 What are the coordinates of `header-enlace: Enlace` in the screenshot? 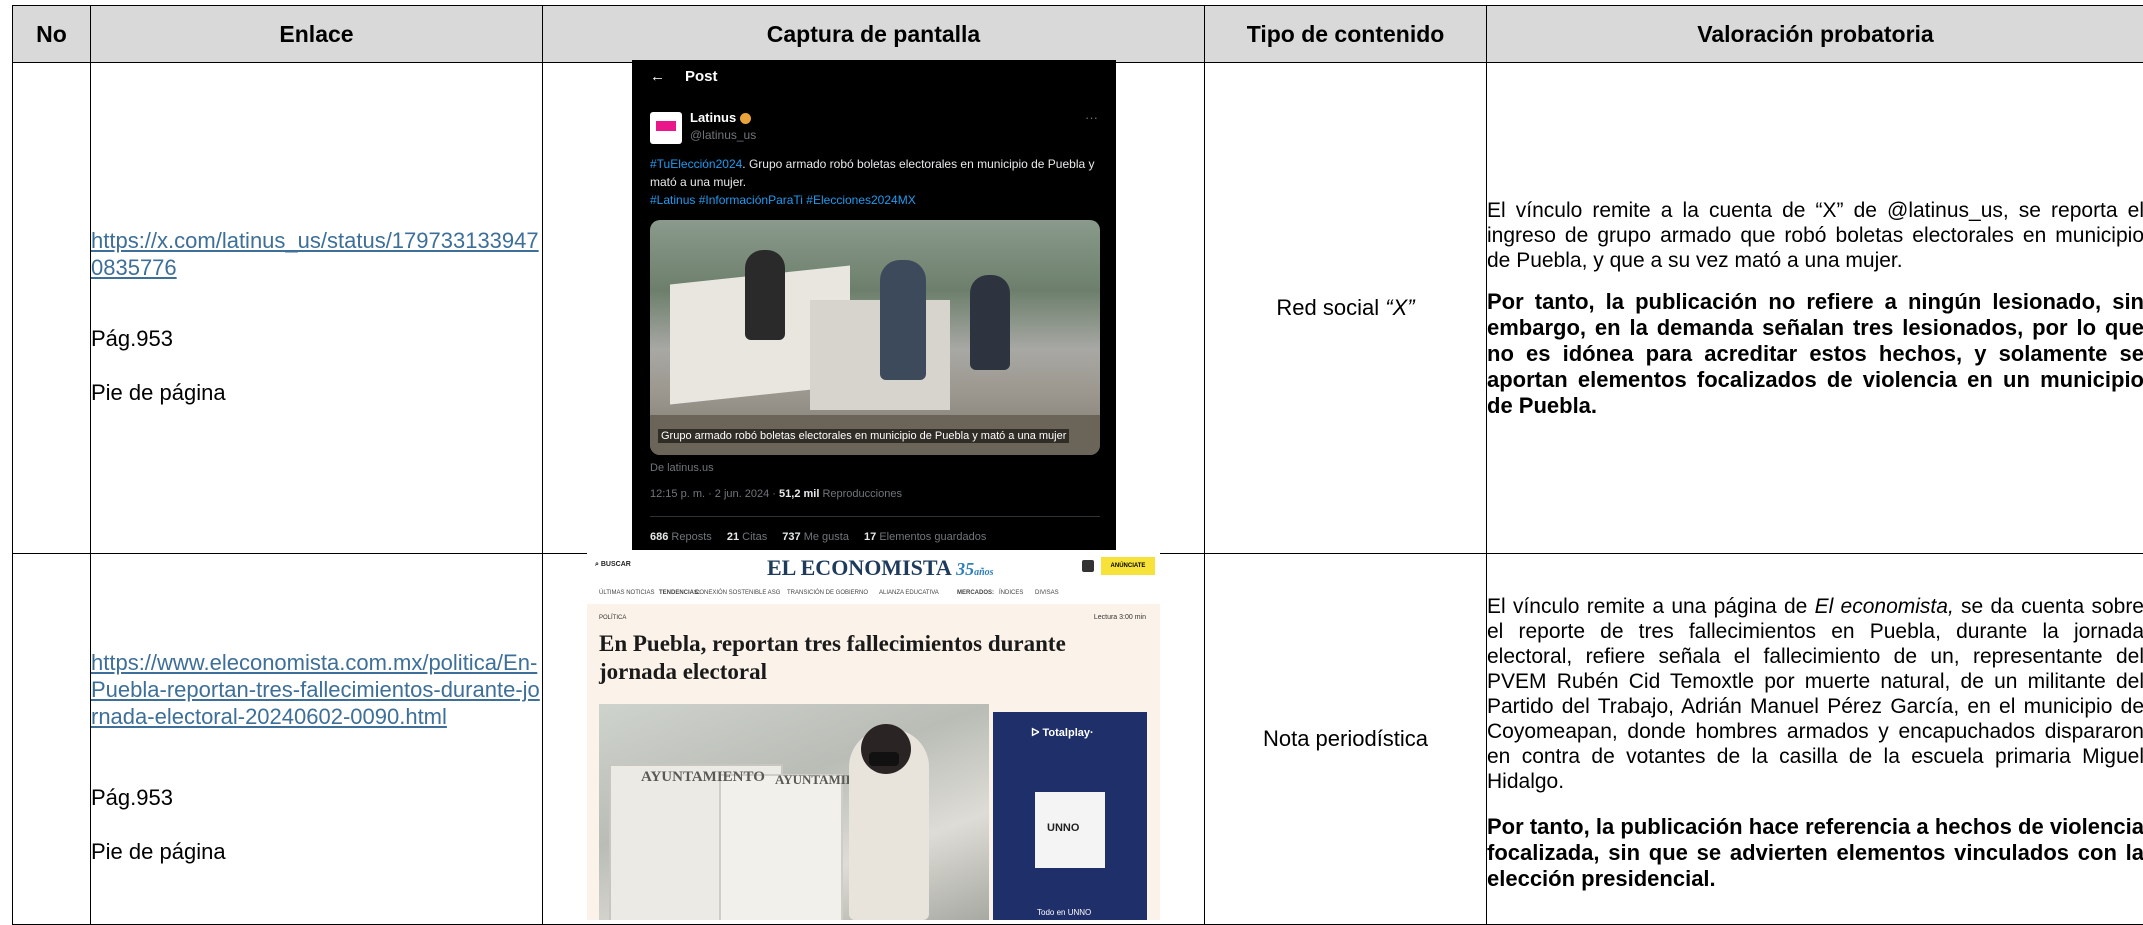 It's located at (317, 34).